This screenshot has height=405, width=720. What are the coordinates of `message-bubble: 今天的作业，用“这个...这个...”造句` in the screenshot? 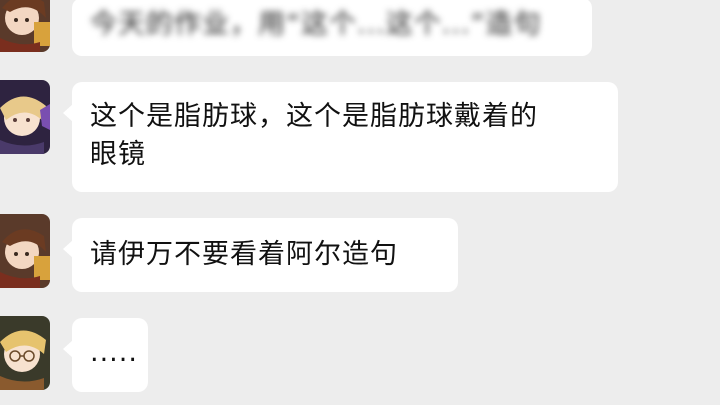 It's located at (332, 28).